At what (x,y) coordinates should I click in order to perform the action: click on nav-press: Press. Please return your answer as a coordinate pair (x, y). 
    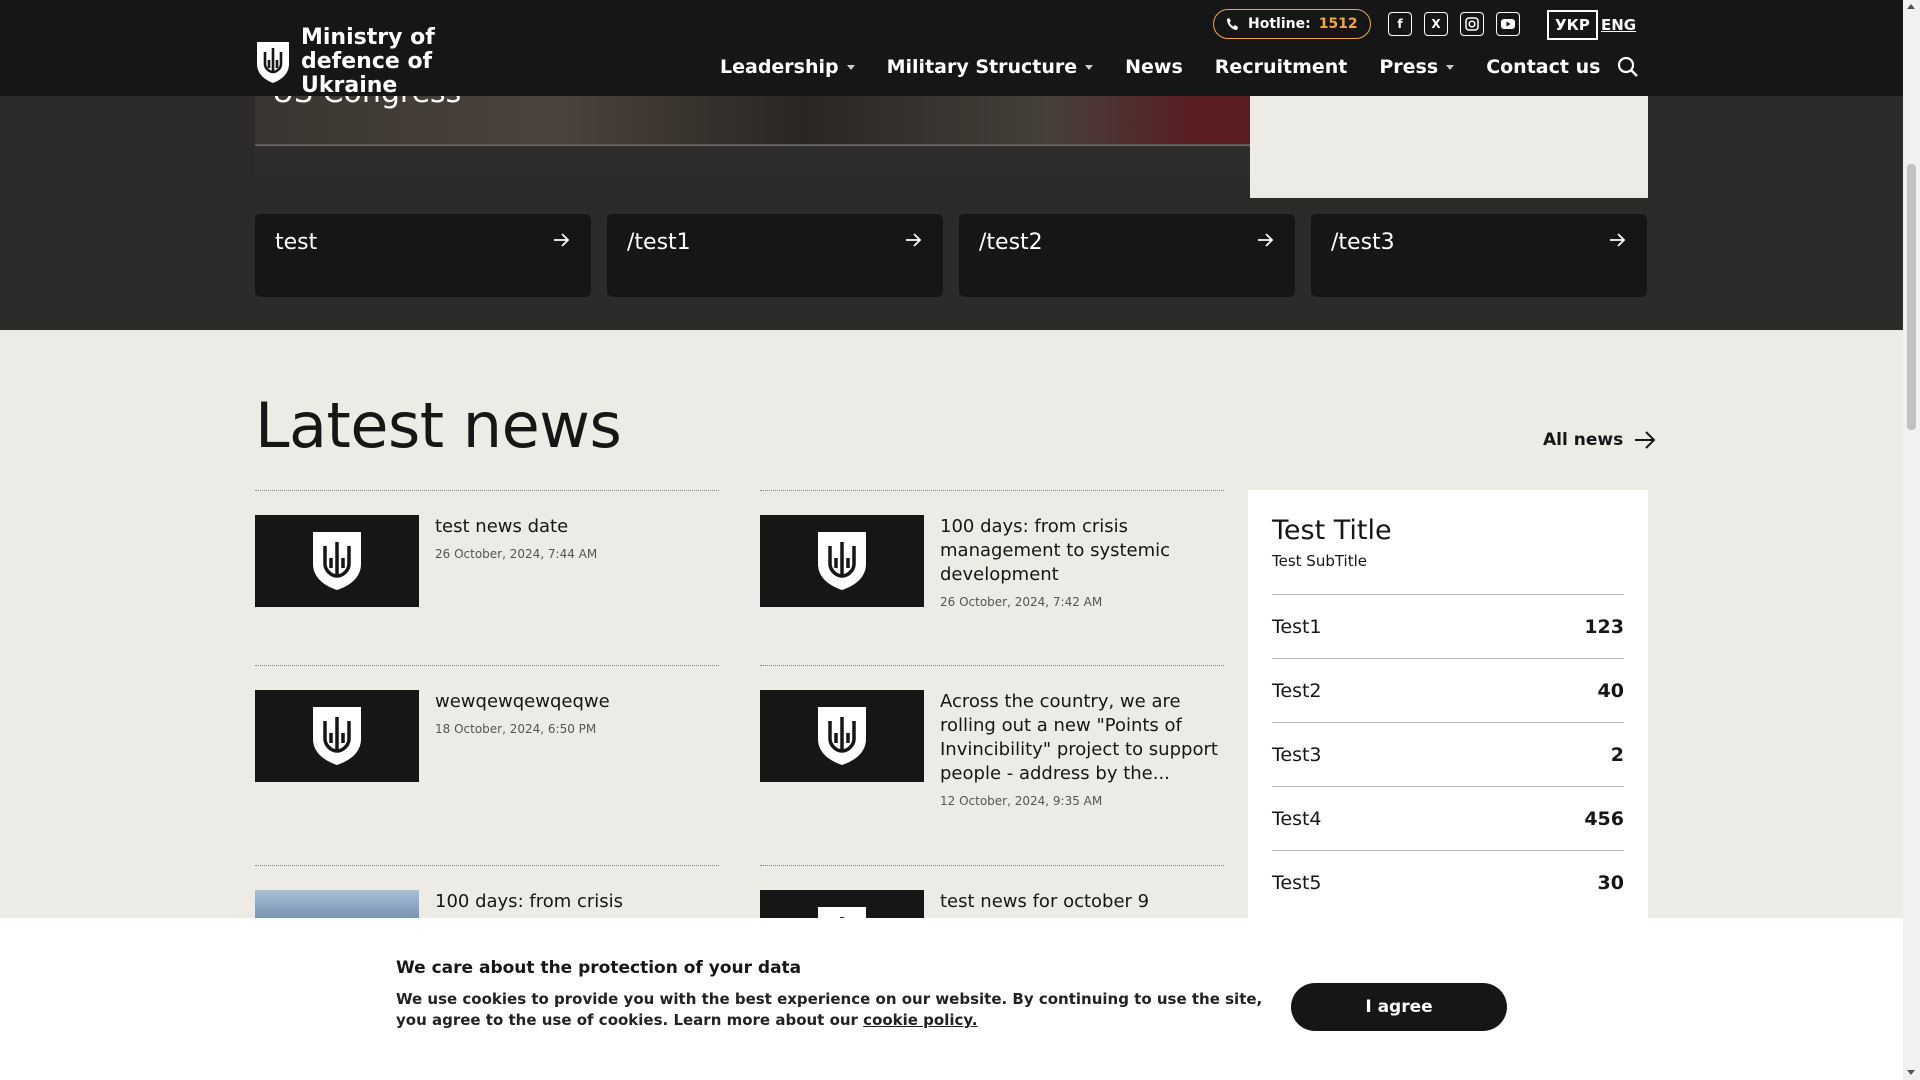
    Looking at the image, I should click on (1417, 67).